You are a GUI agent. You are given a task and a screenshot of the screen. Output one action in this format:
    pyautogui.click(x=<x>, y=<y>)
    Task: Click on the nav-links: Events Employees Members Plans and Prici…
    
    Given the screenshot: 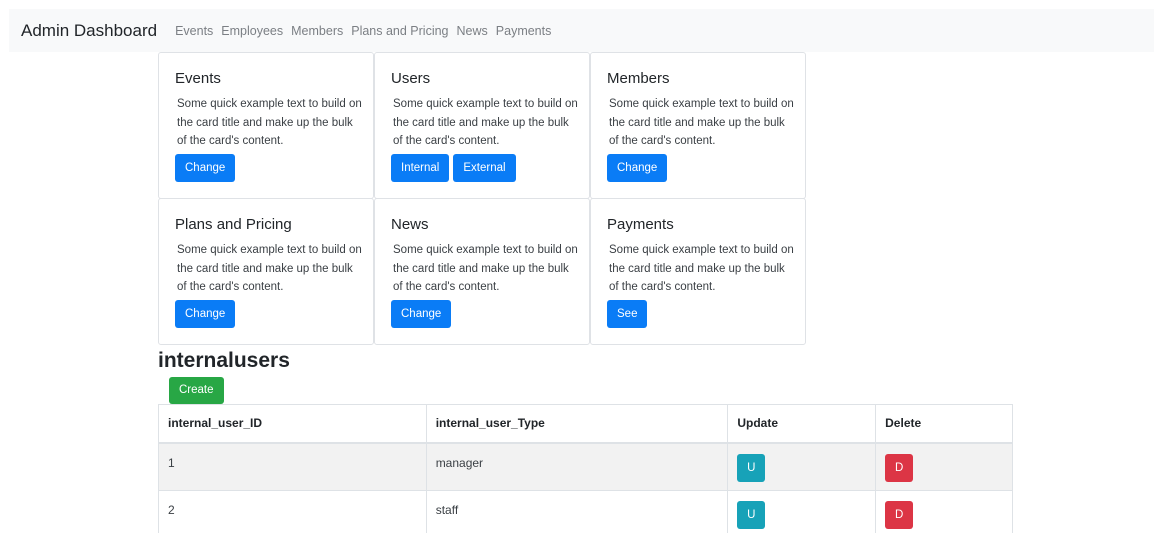 What is the action you would take?
    pyautogui.click(x=367, y=31)
    